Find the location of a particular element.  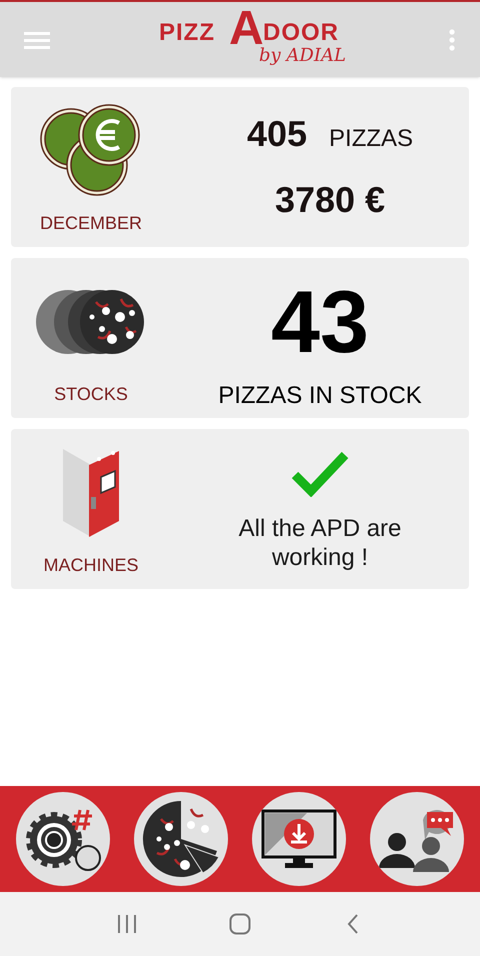

pizza-unit: PIZZAS is located at coordinates (371, 139).